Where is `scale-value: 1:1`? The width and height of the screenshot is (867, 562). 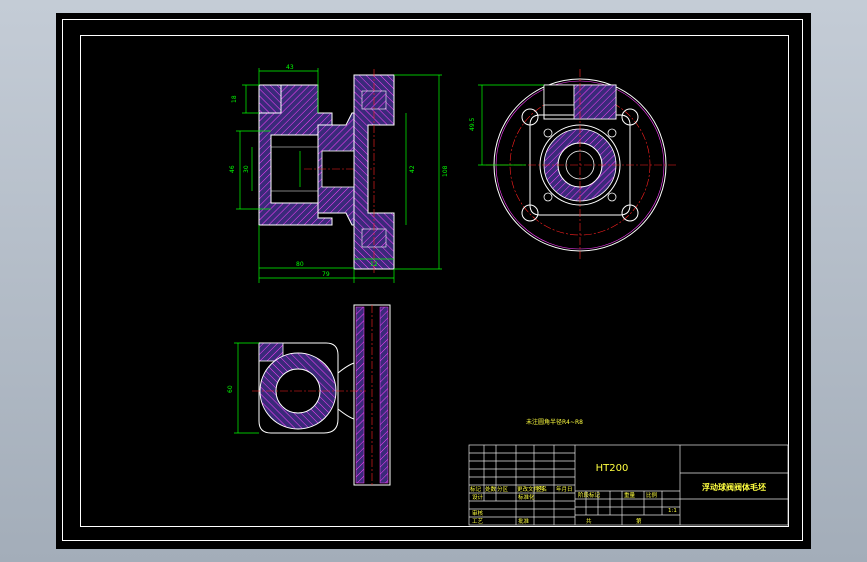 scale-value: 1:1 is located at coordinates (672, 511).